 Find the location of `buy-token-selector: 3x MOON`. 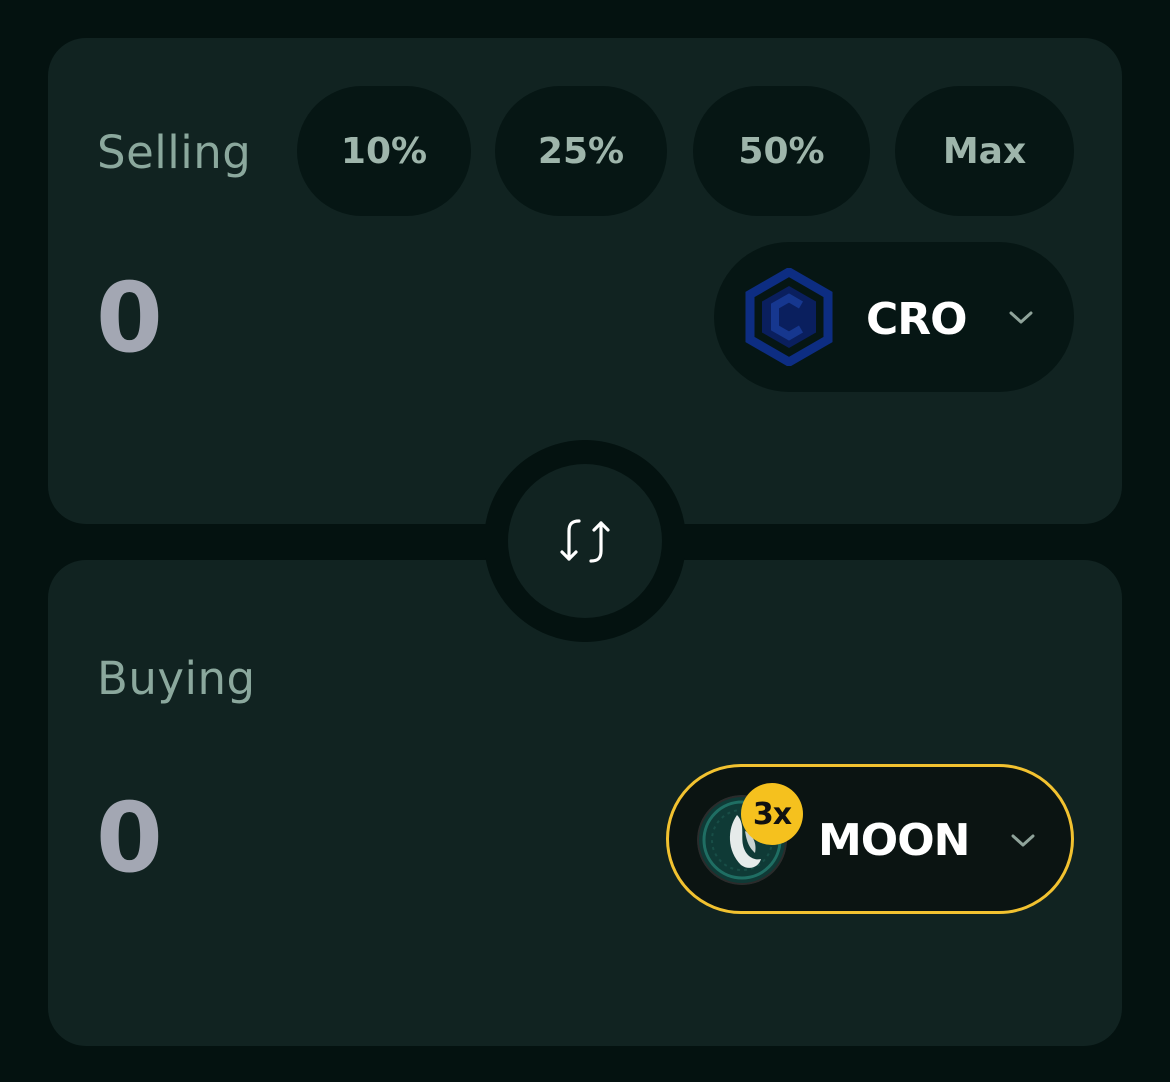

buy-token-selector: 3x MOON is located at coordinates (870, 839).